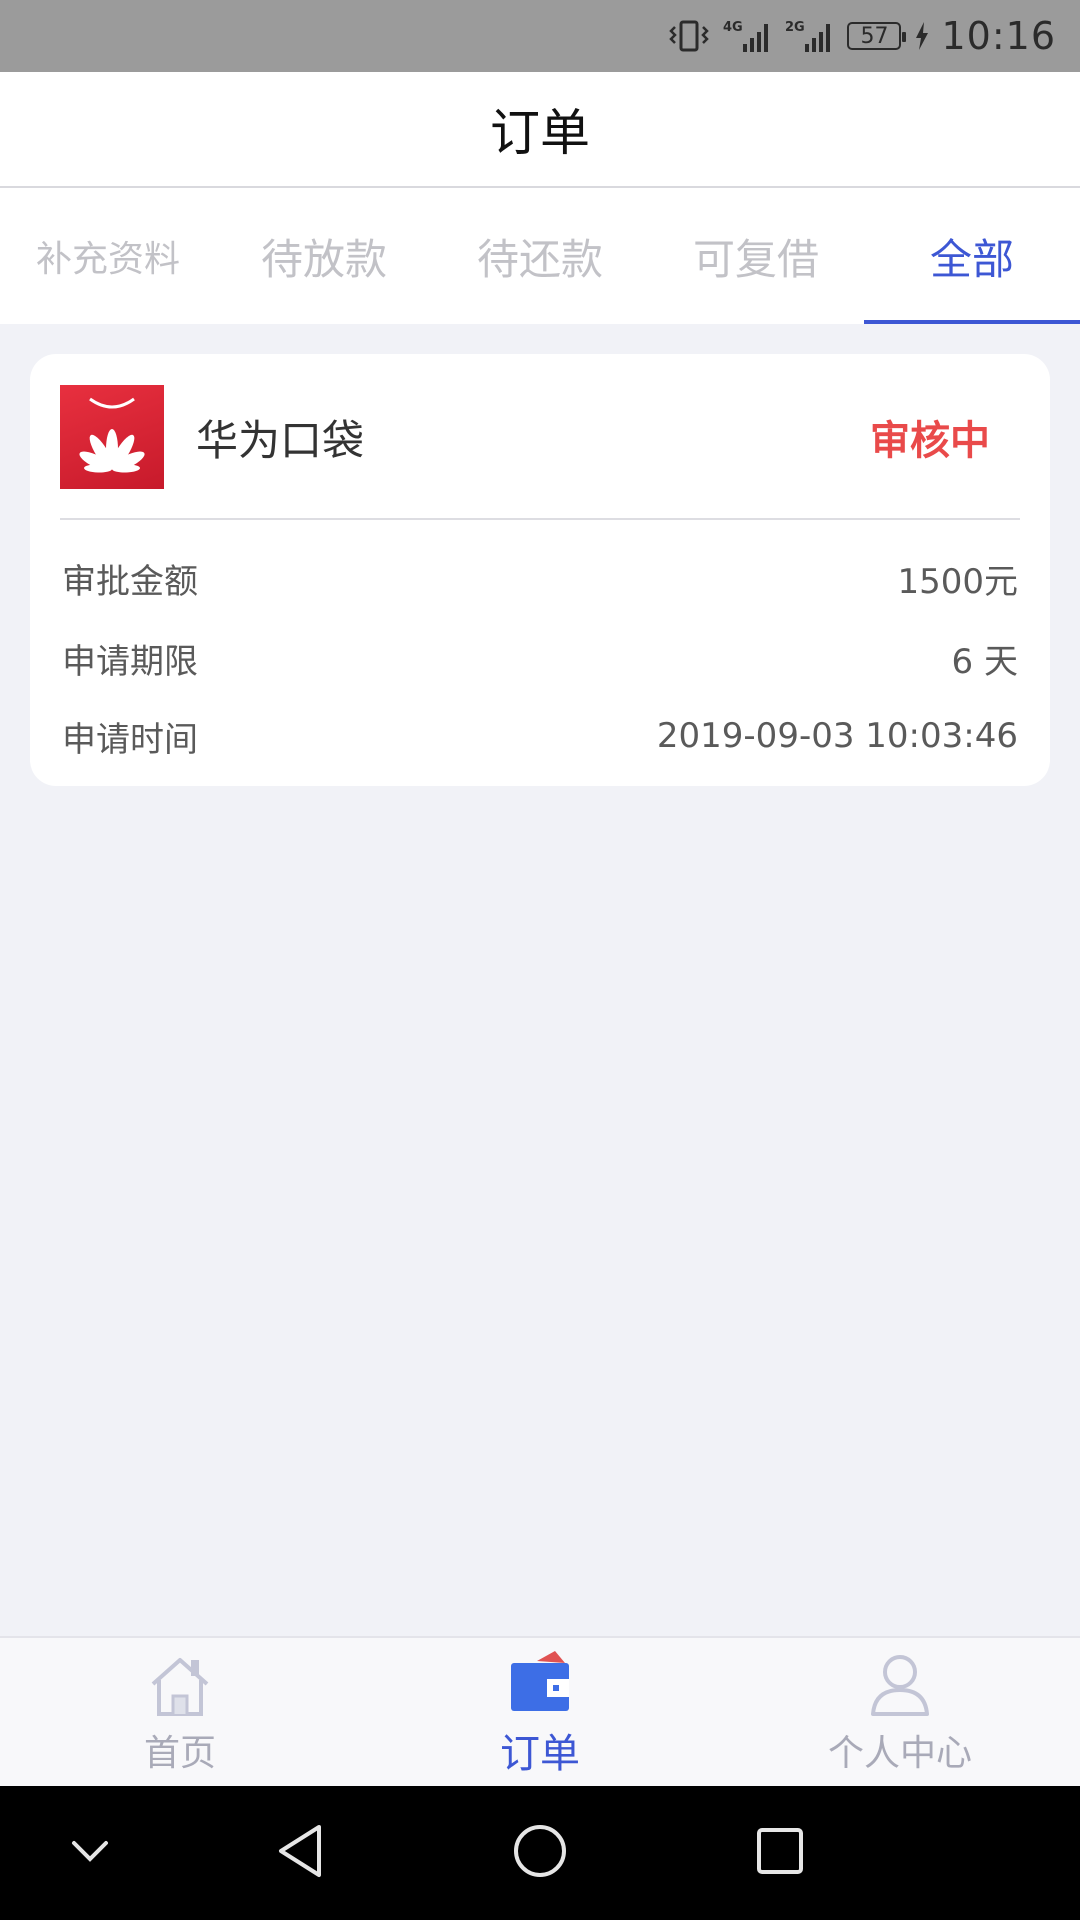 This screenshot has width=1080, height=1920. What do you see at coordinates (130, 739) in the screenshot?
I see `detail-label: 申请时间` at bounding box center [130, 739].